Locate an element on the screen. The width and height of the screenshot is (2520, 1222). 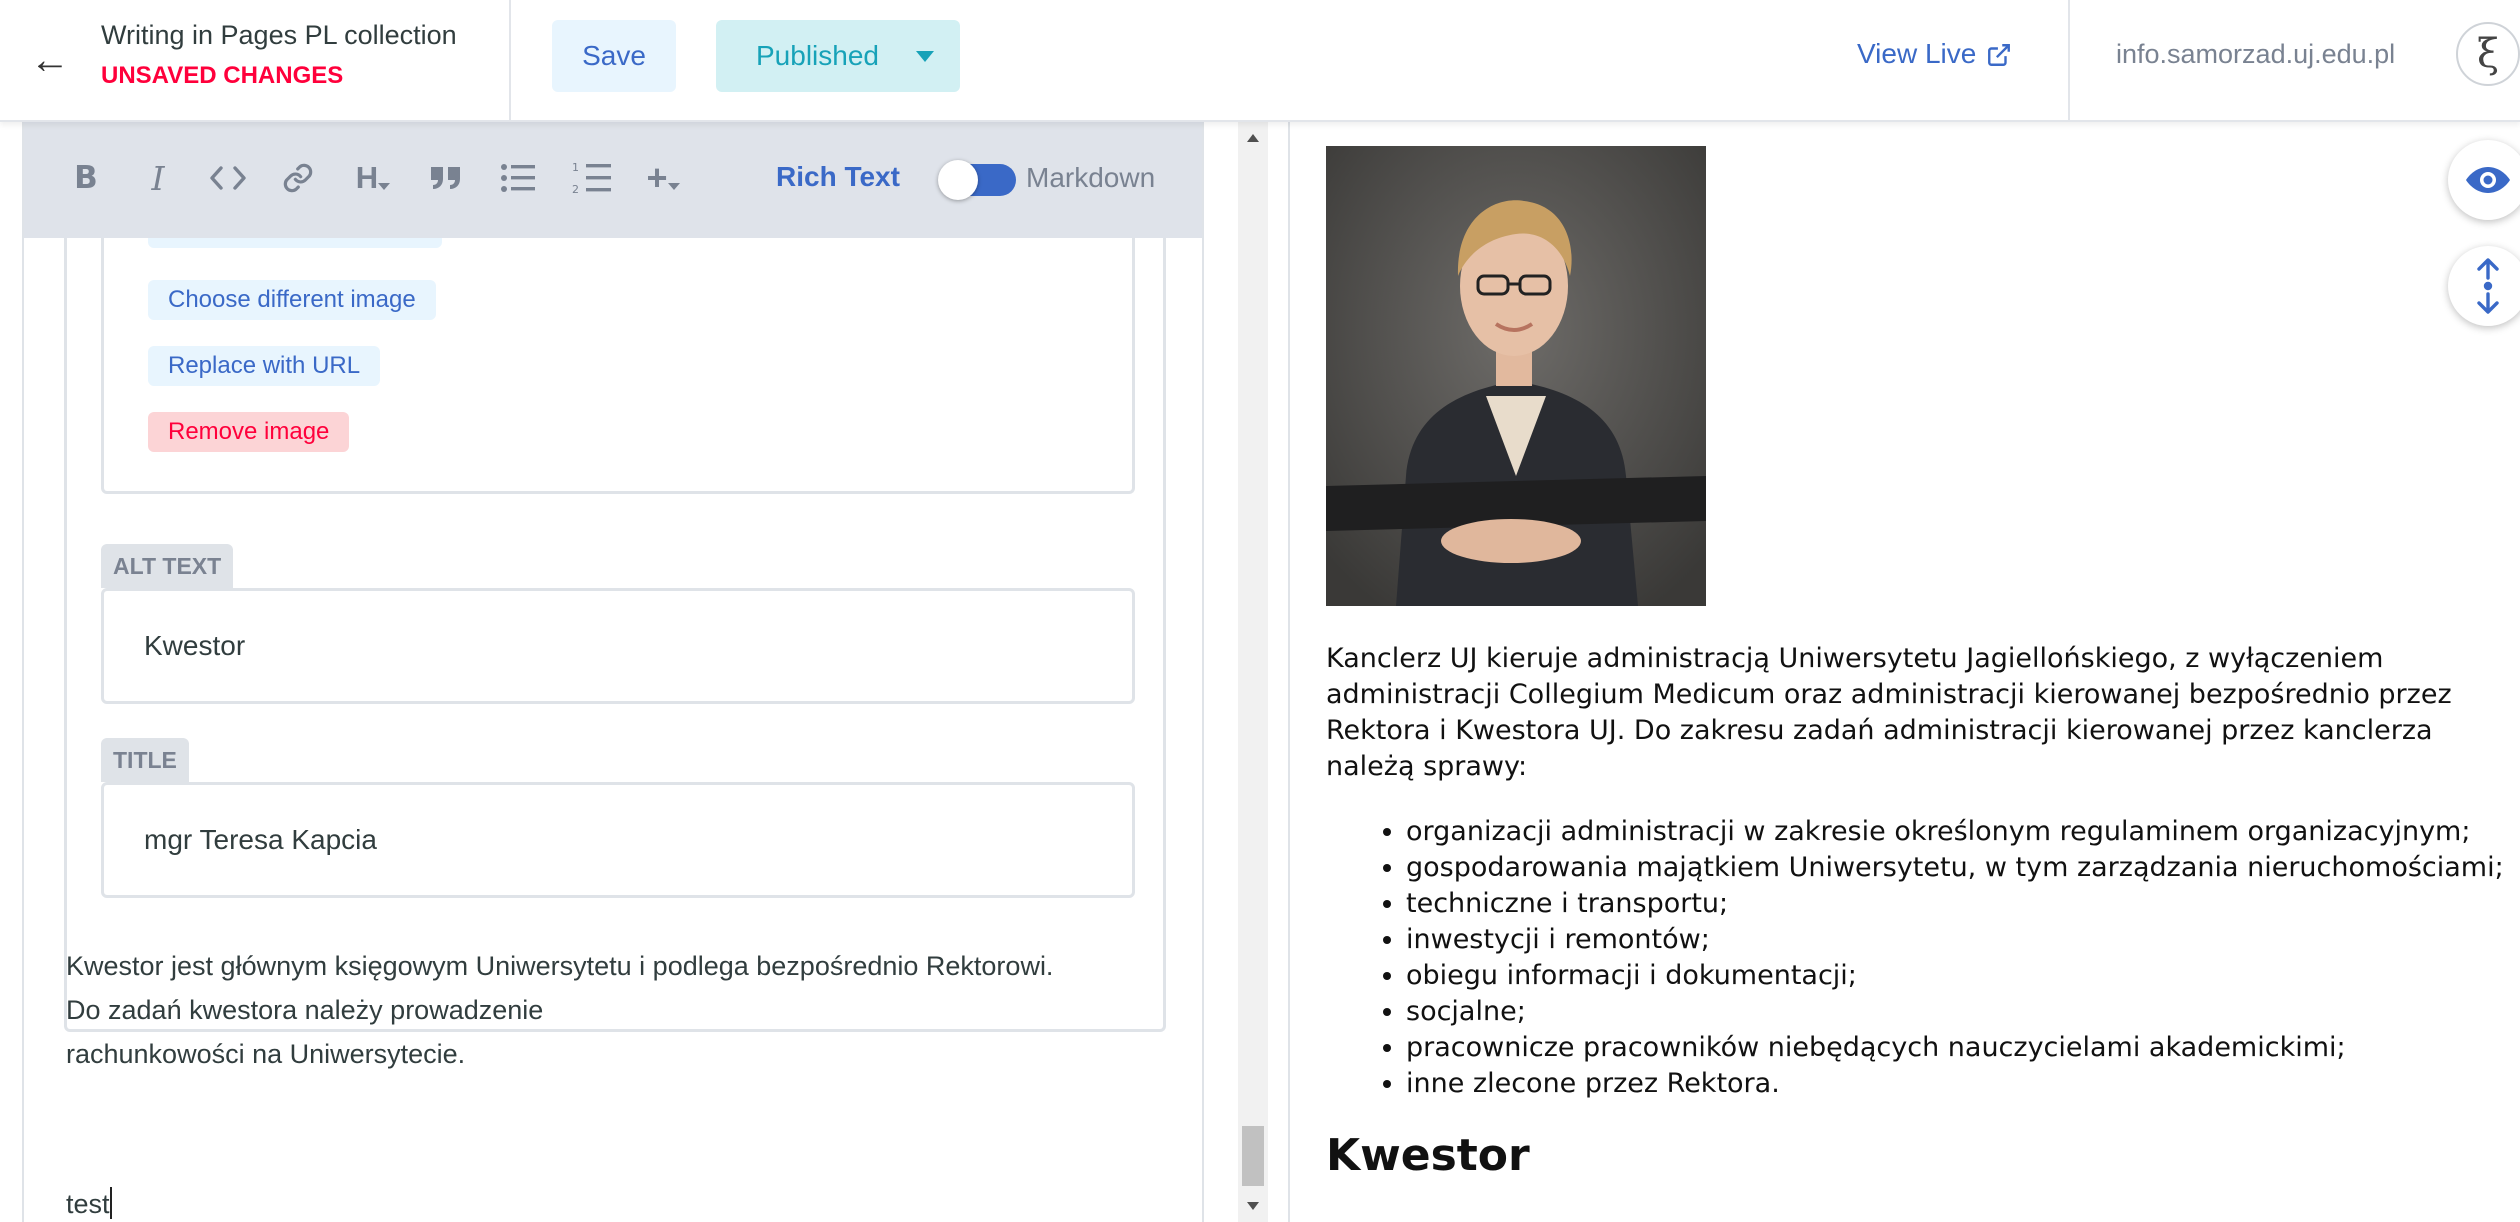
svg-text: 2 is located at coordinates (575, 189).